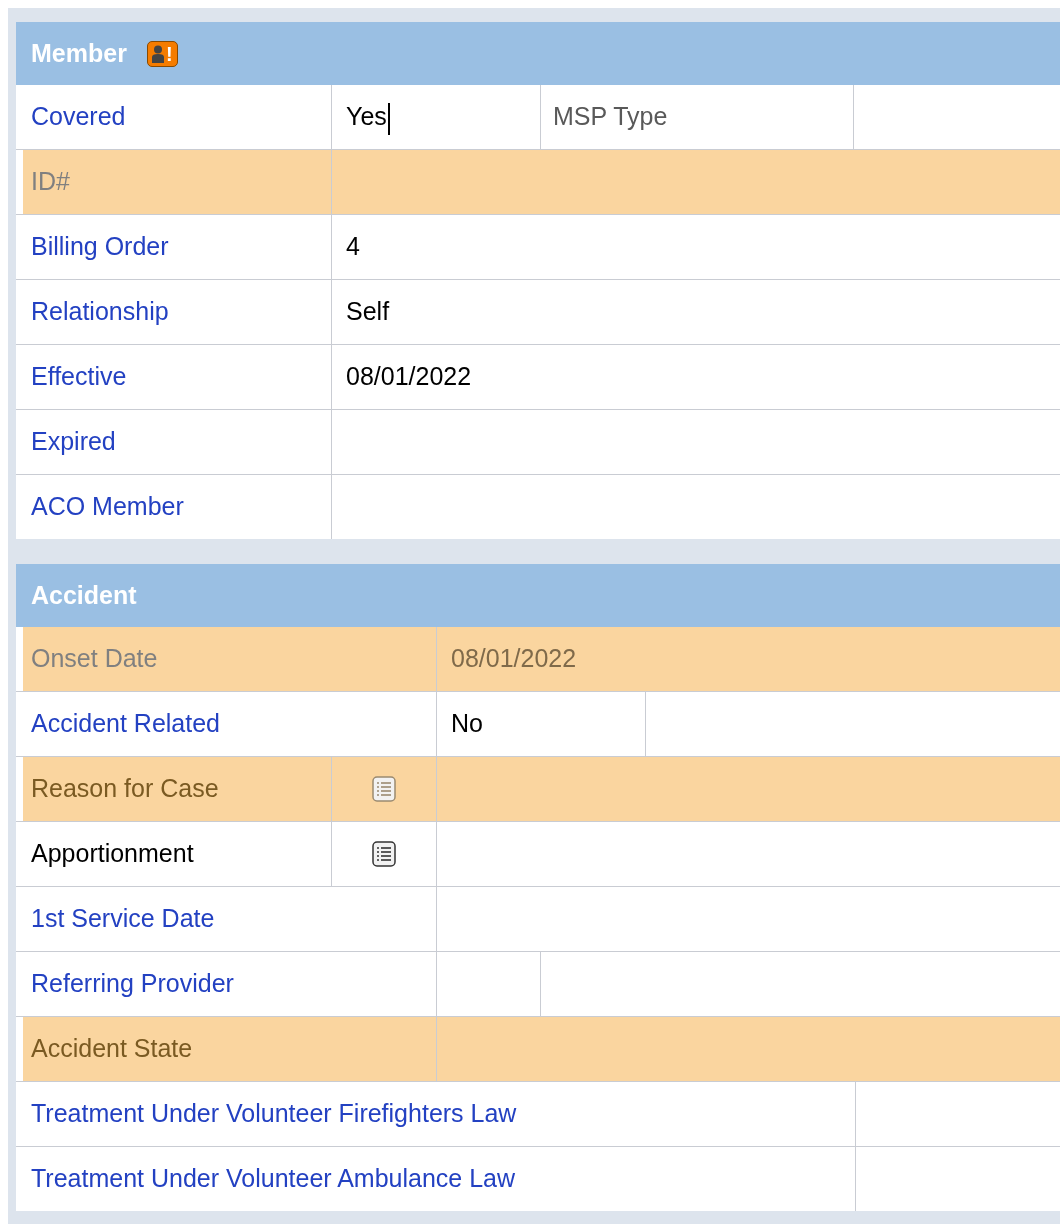  What do you see at coordinates (79, 377) in the screenshot?
I see `field-label: Effective` at bounding box center [79, 377].